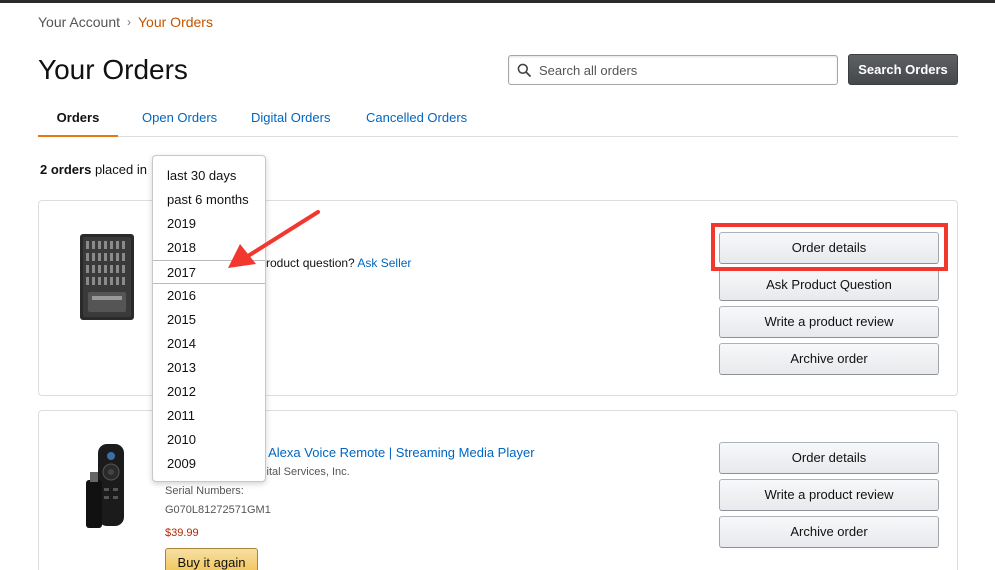 Image resolution: width=995 pixels, height=570 pixels. What do you see at coordinates (209, 176) in the screenshot?
I see `dropdown-option: last 30 days` at bounding box center [209, 176].